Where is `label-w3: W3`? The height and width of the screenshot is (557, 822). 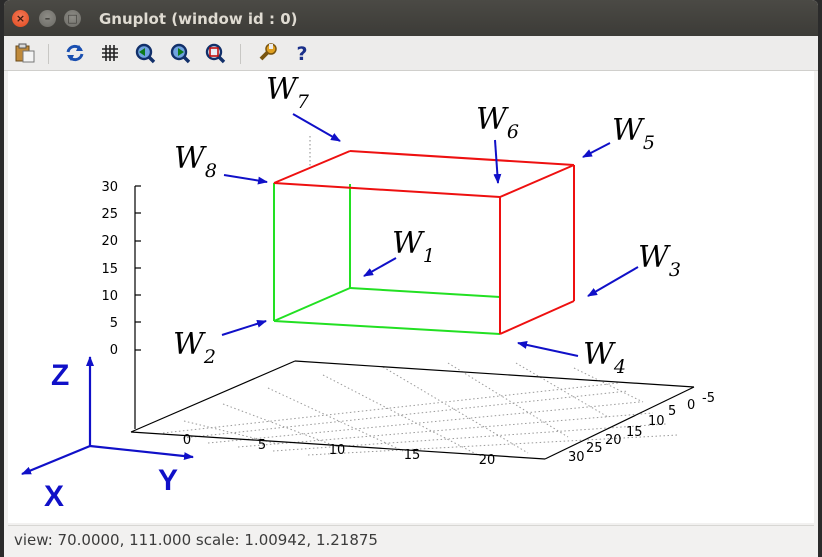 label-w3: W3 is located at coordinates (659, 260).